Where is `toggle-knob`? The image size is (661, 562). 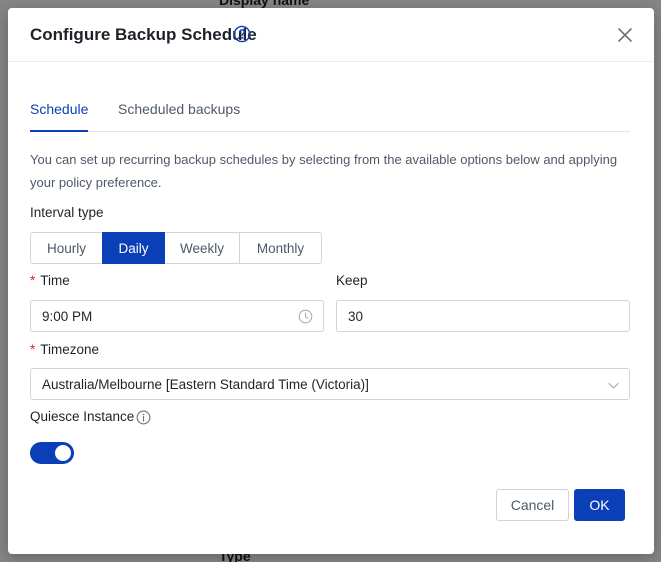 toggle-knob is located at coordinates (63, 453).